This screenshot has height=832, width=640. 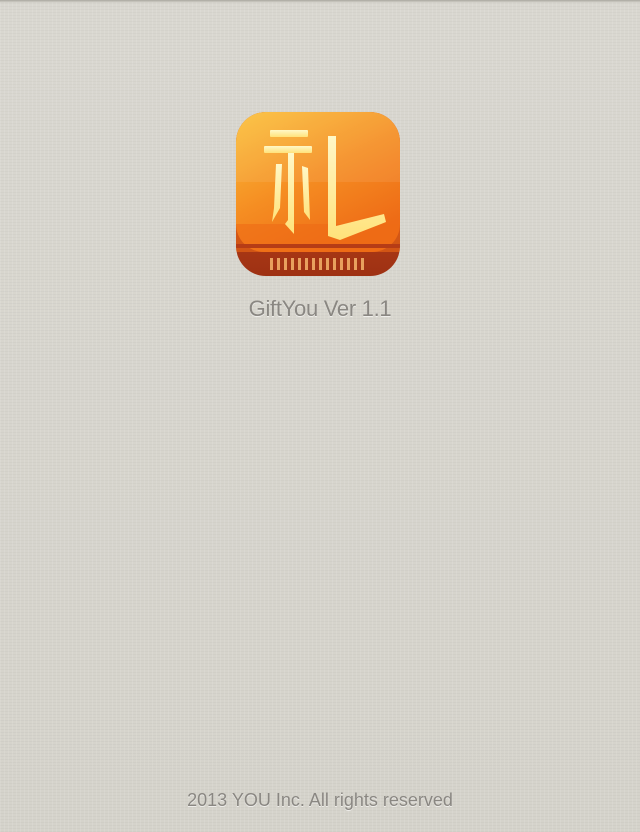 What do you see at coordinates (320, 308) in the screenshot?
I see `app-version-label: GiftYou Ver 1.1` at bounding box center [320, 308].